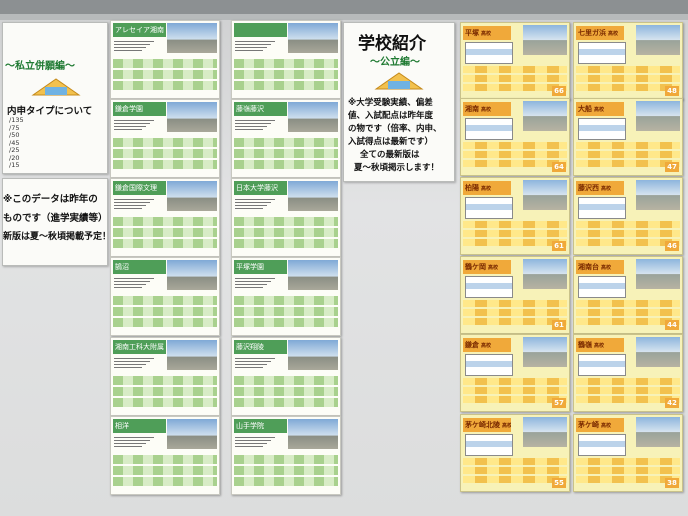 The height and width of the screenshot is (516, 688). What do you see at coordinates (165, 455) in the screenshot?
I see `private-school-sheet: 相洋` at bounding box center [165, 455].